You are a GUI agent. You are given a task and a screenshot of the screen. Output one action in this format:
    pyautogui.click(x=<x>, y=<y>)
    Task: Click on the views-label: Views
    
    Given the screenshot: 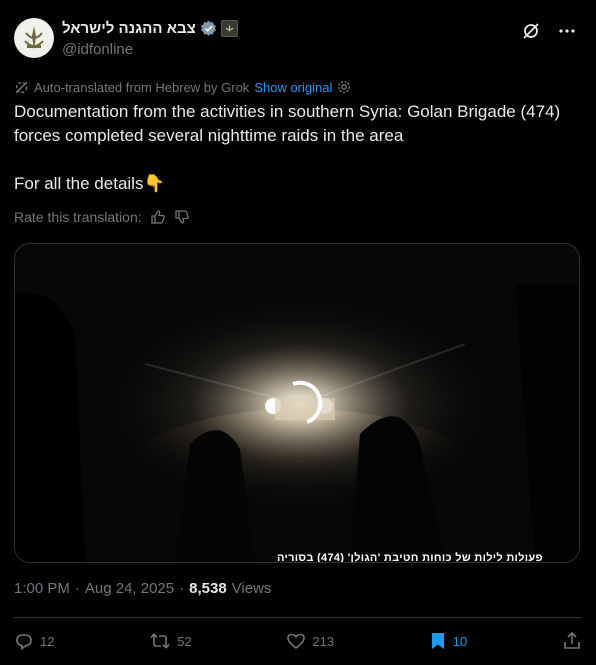 What is the action you would take?
    pyautogui.click(x=251, y=588)
    